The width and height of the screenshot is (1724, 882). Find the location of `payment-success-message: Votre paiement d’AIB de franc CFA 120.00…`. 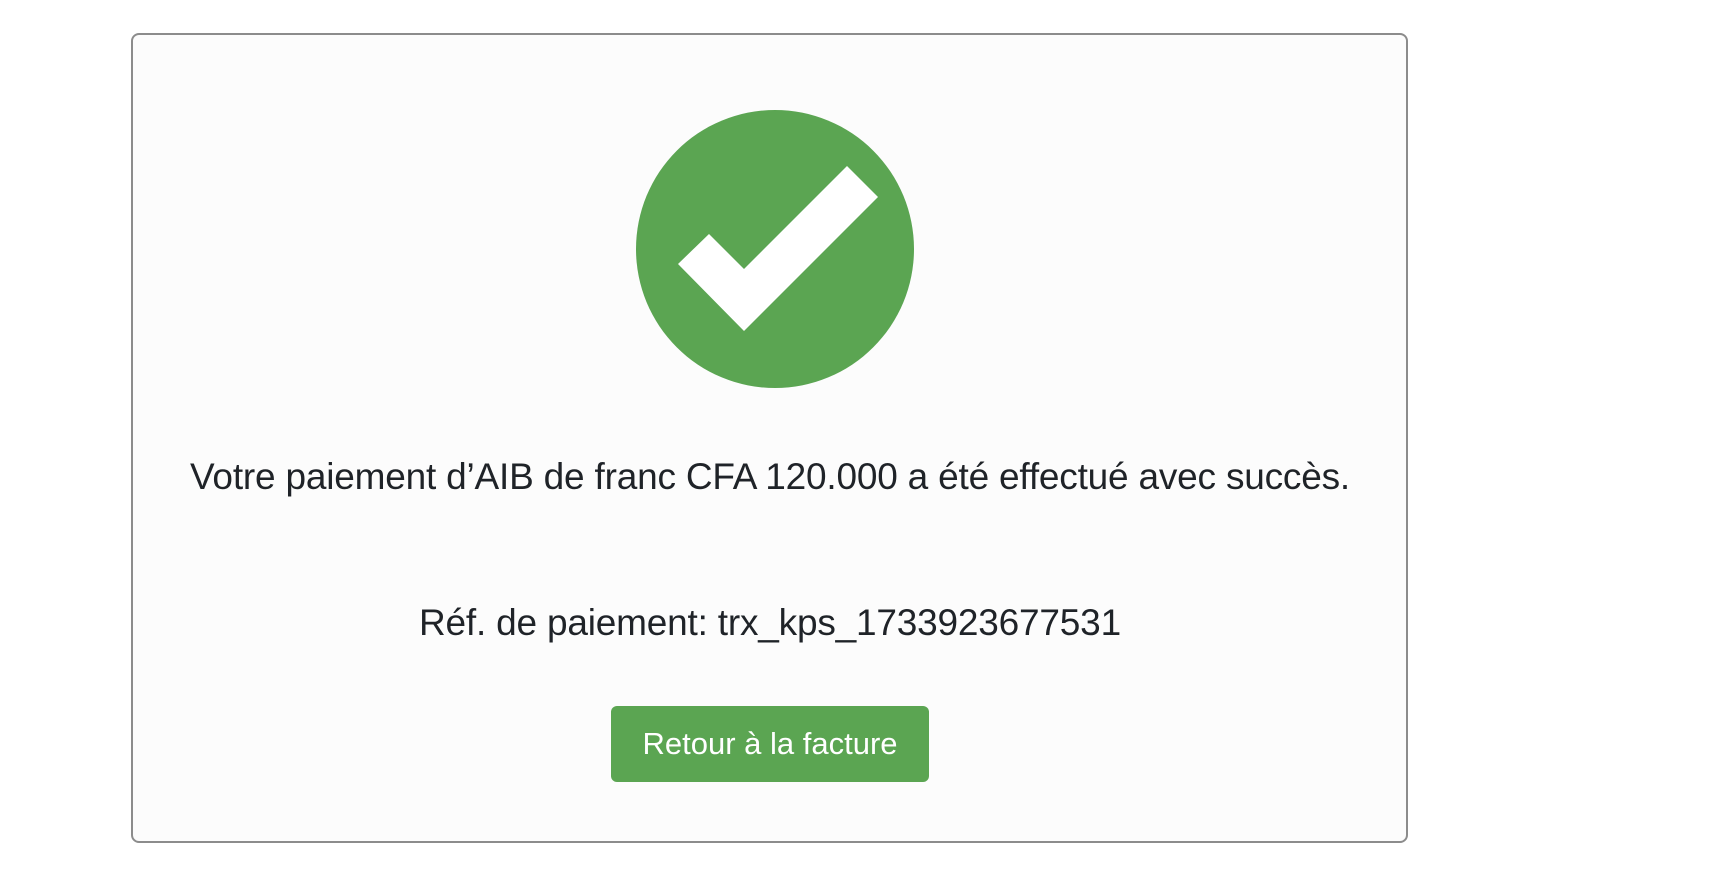

payment-success-message: Votre paiement d’AIB de franc CFA 120.00… is located at coordinates (770, 476).